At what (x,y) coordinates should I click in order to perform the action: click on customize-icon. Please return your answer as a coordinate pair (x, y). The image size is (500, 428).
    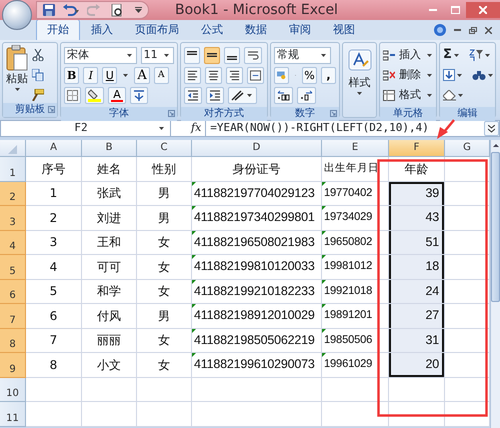
    Looking at the image, I should click on (138, 10).